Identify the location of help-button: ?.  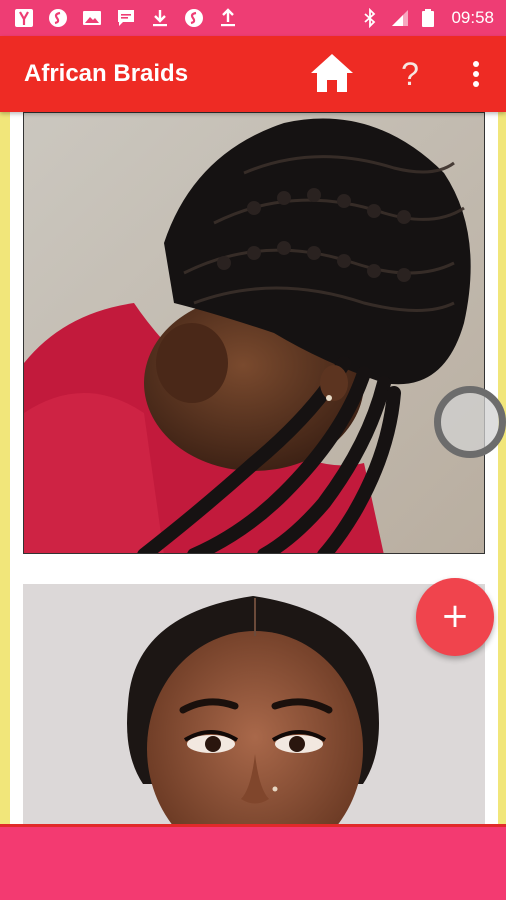
(410, 74).